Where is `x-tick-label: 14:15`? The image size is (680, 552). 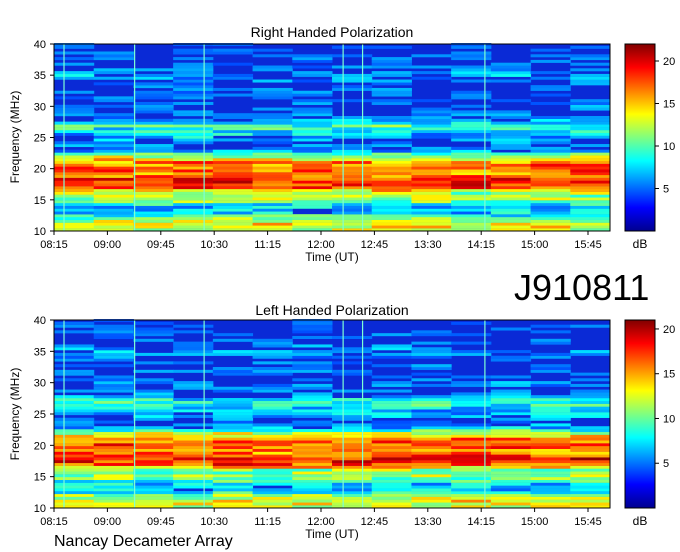
x-tick-label: 14:15 is located at coordinates (481, 245).